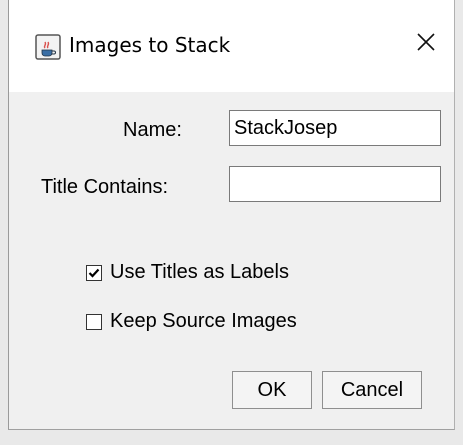 This screenshot has width=463, height=445. I want to click on close-button, so click(426, 44).